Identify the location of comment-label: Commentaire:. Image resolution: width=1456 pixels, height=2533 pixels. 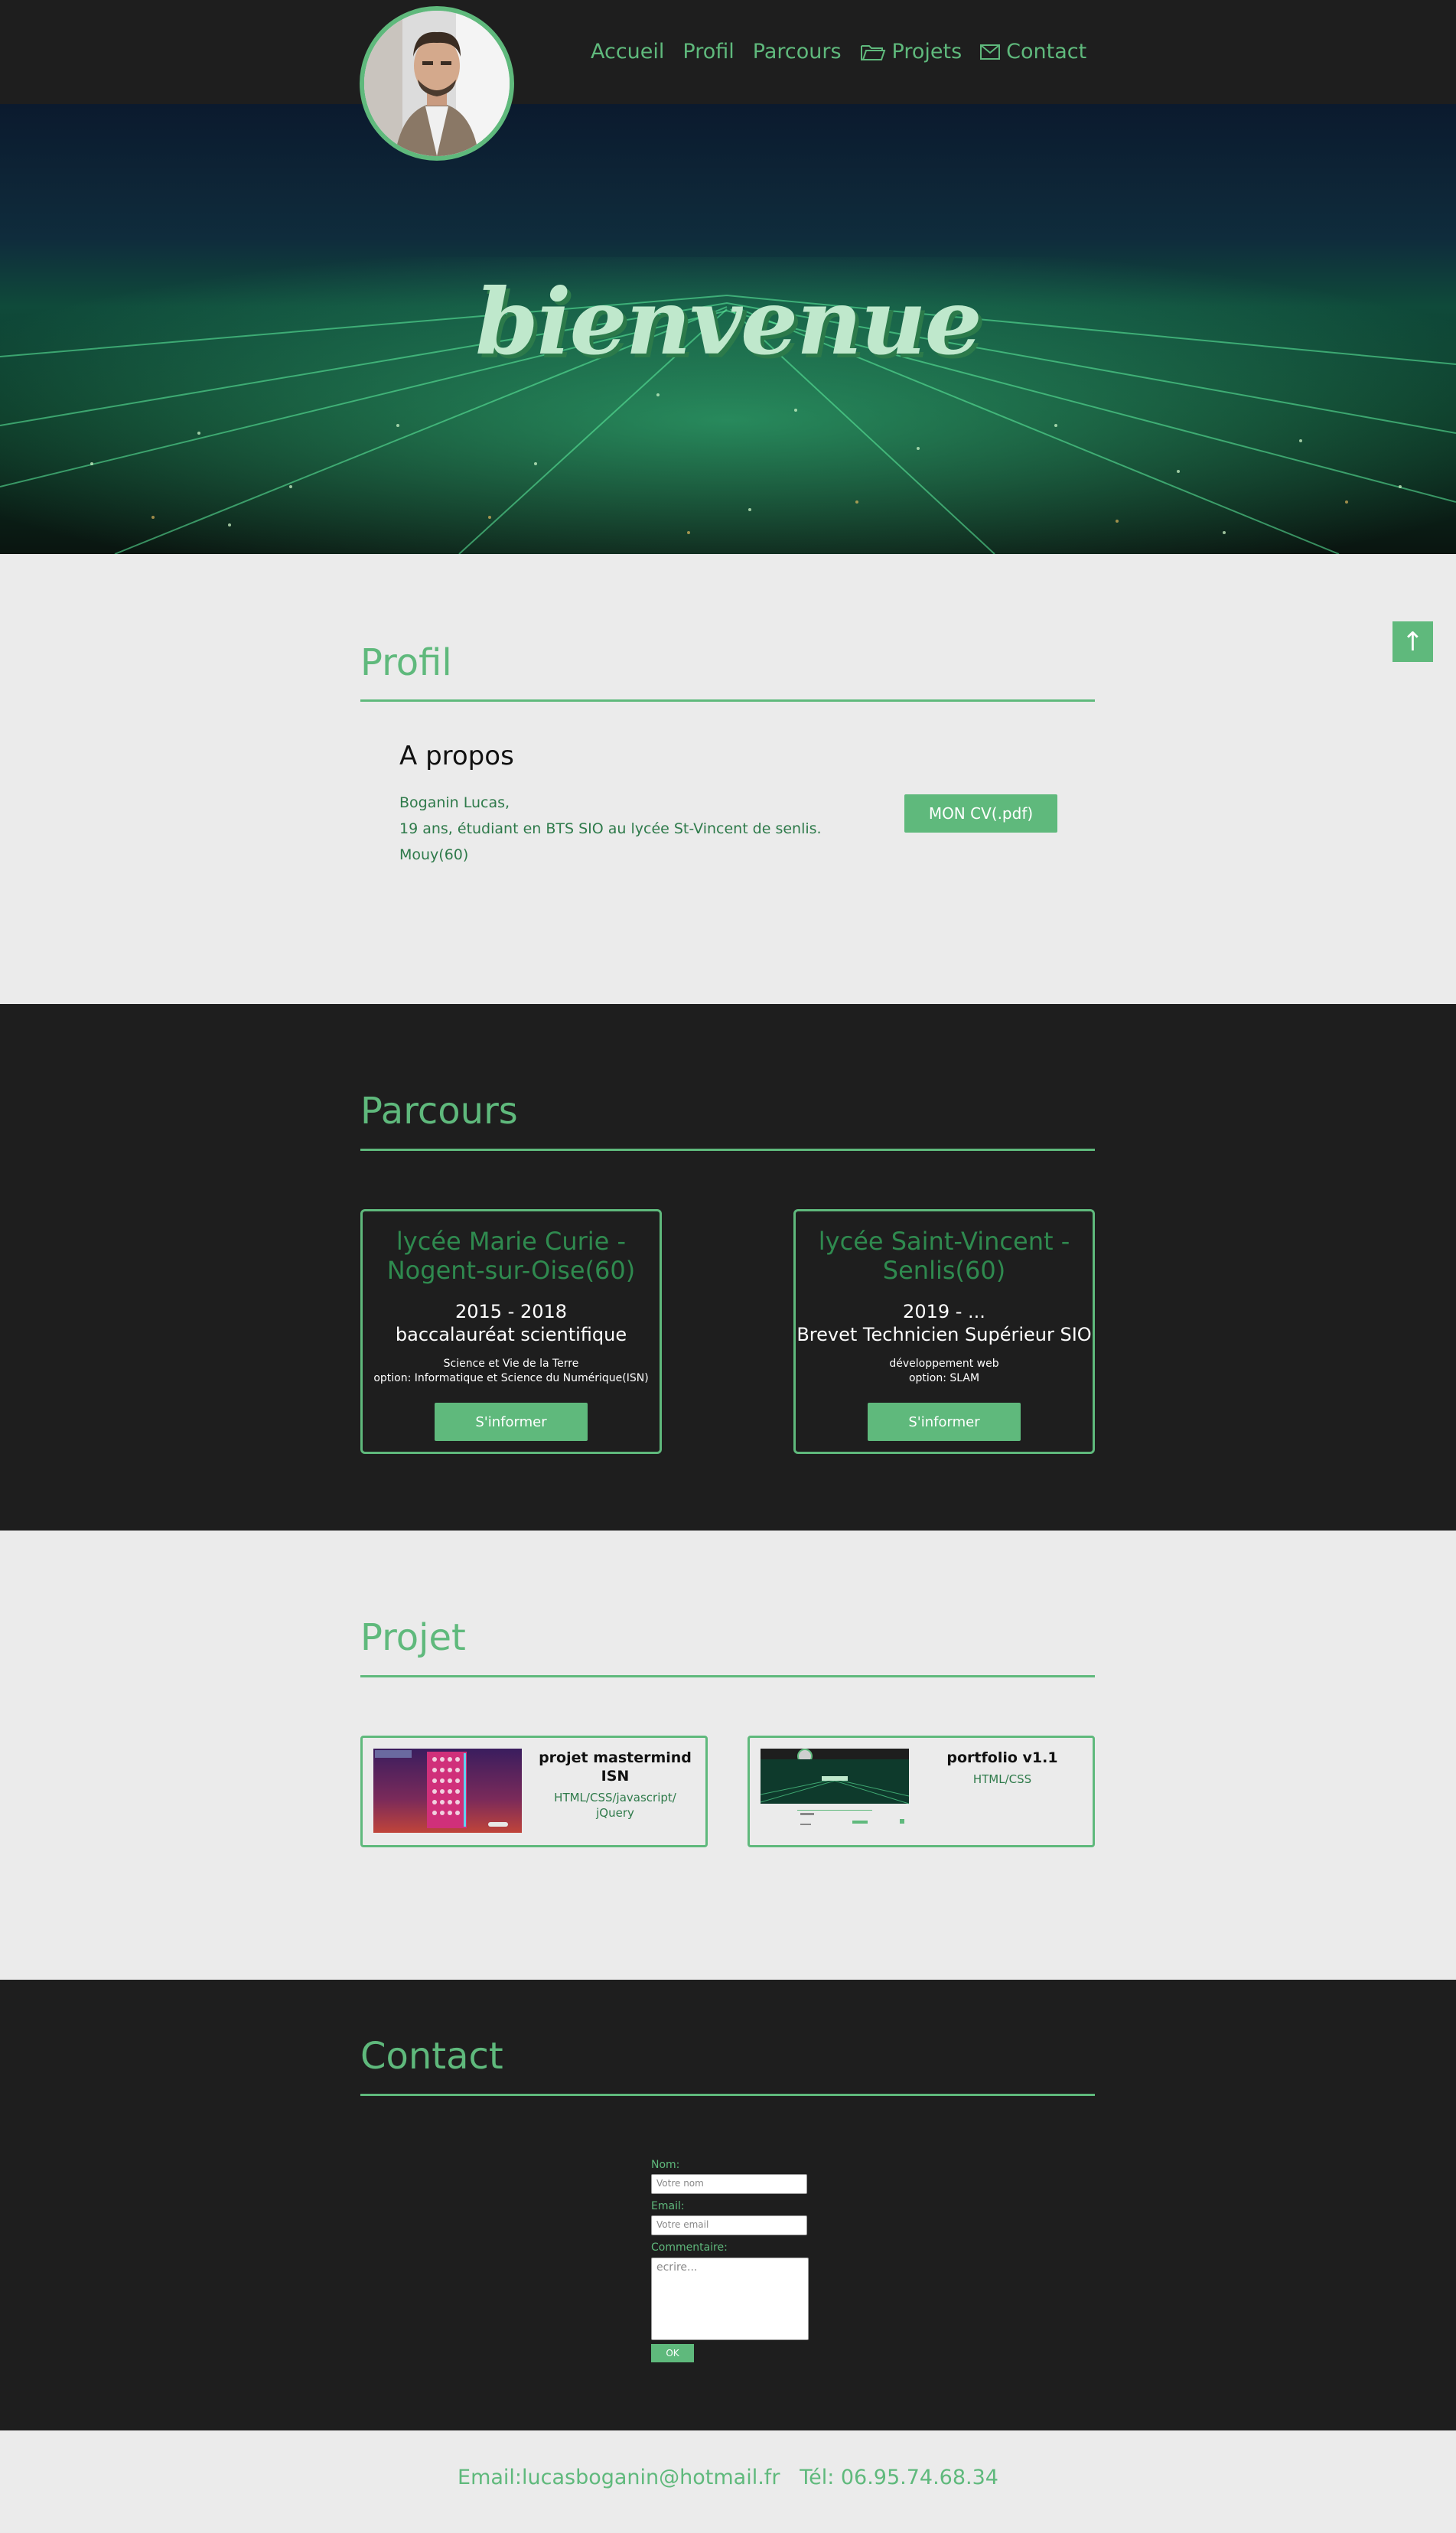
(689, 2247).